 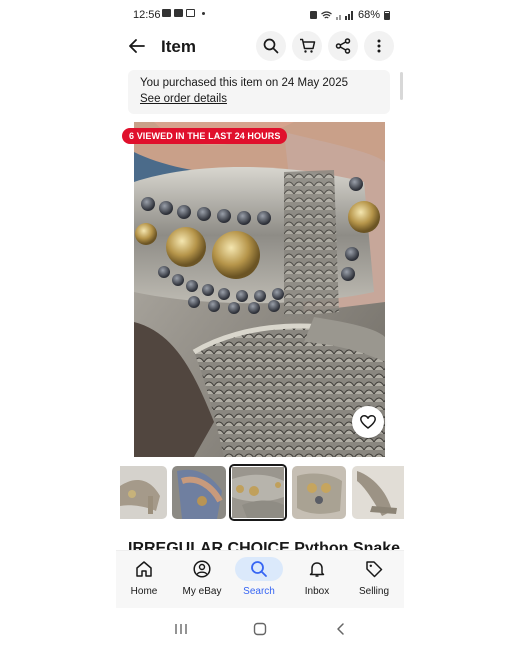 I want to click on system-navigation-bar, so click(x=260, y=629).